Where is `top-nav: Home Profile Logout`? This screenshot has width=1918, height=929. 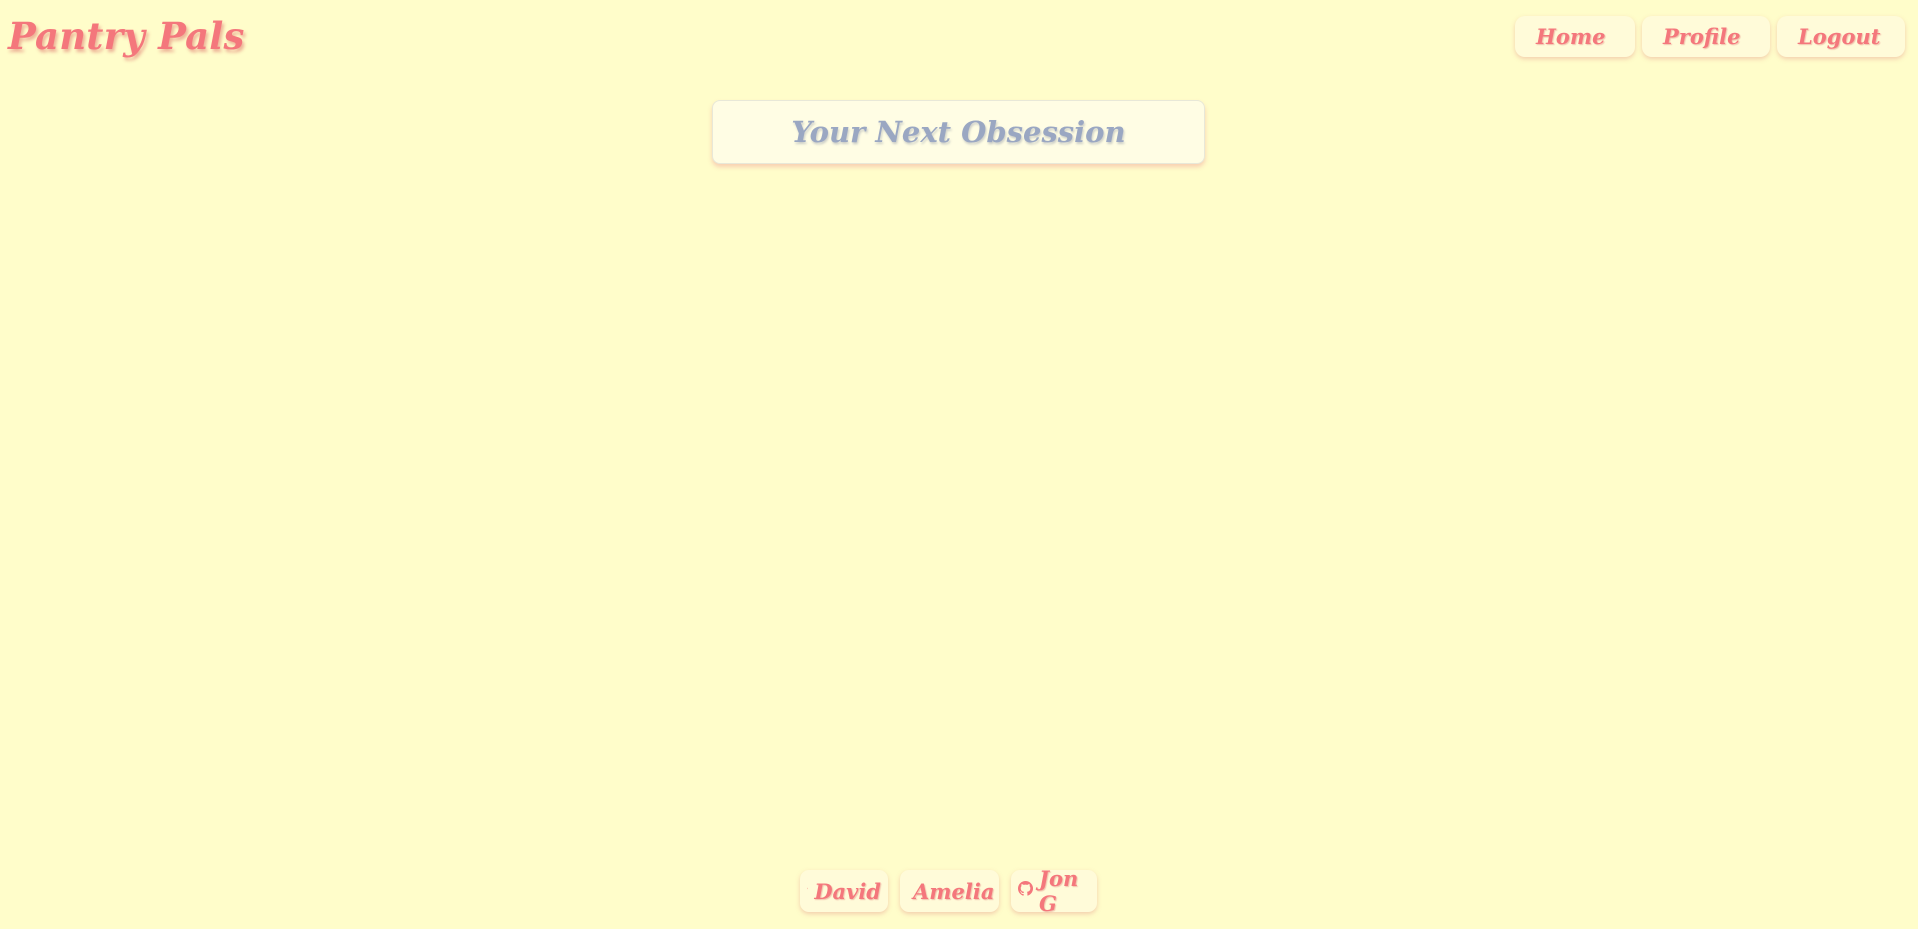
top-nav: Home Profile Logout is located at coordinates (1710, 36).